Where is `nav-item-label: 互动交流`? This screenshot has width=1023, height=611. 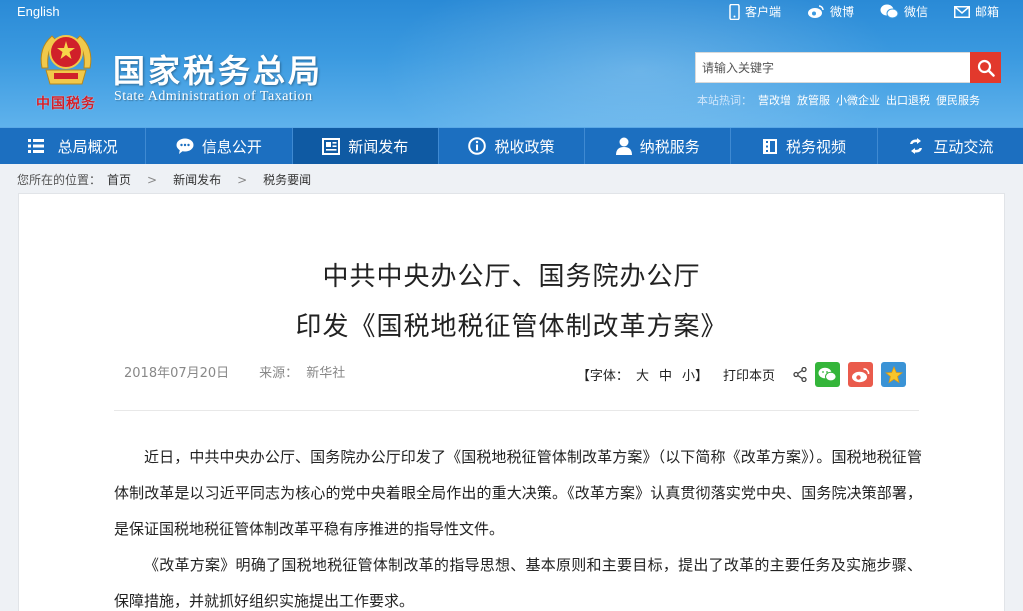
nav-item-label: 互动交流 is located at coordinates (963, 146).